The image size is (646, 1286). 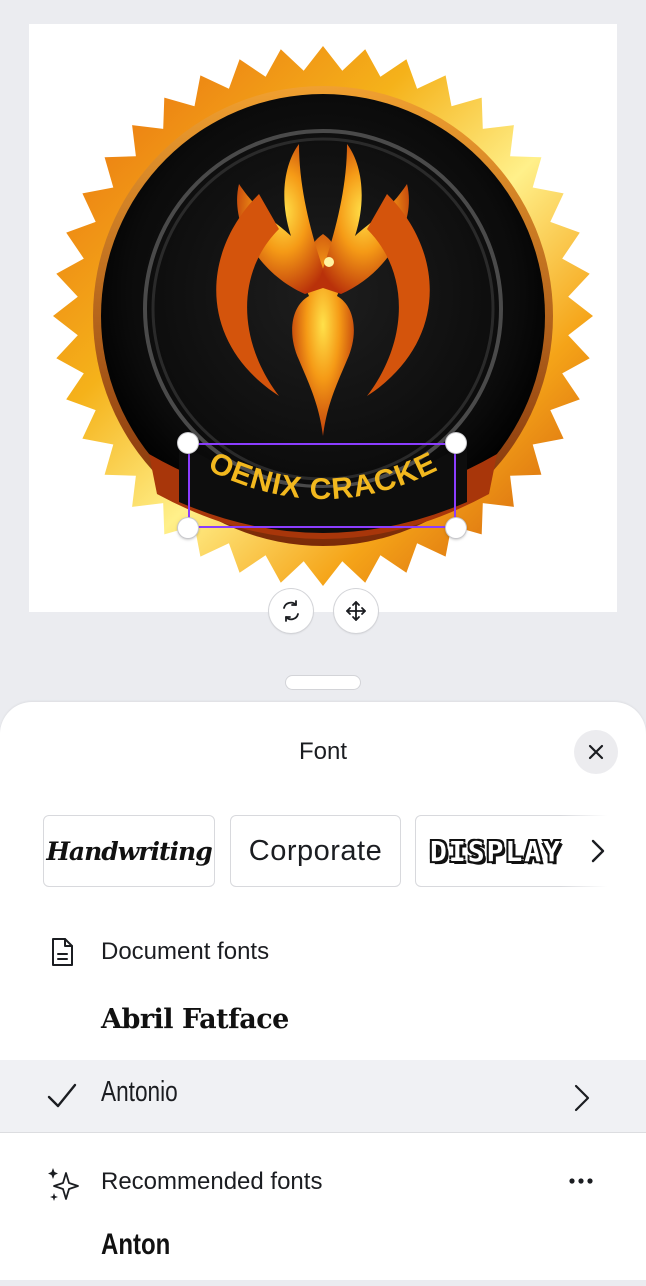 I want to click on recommended-fonts-header: Recommended fonts, so click(x=323, y=1182).